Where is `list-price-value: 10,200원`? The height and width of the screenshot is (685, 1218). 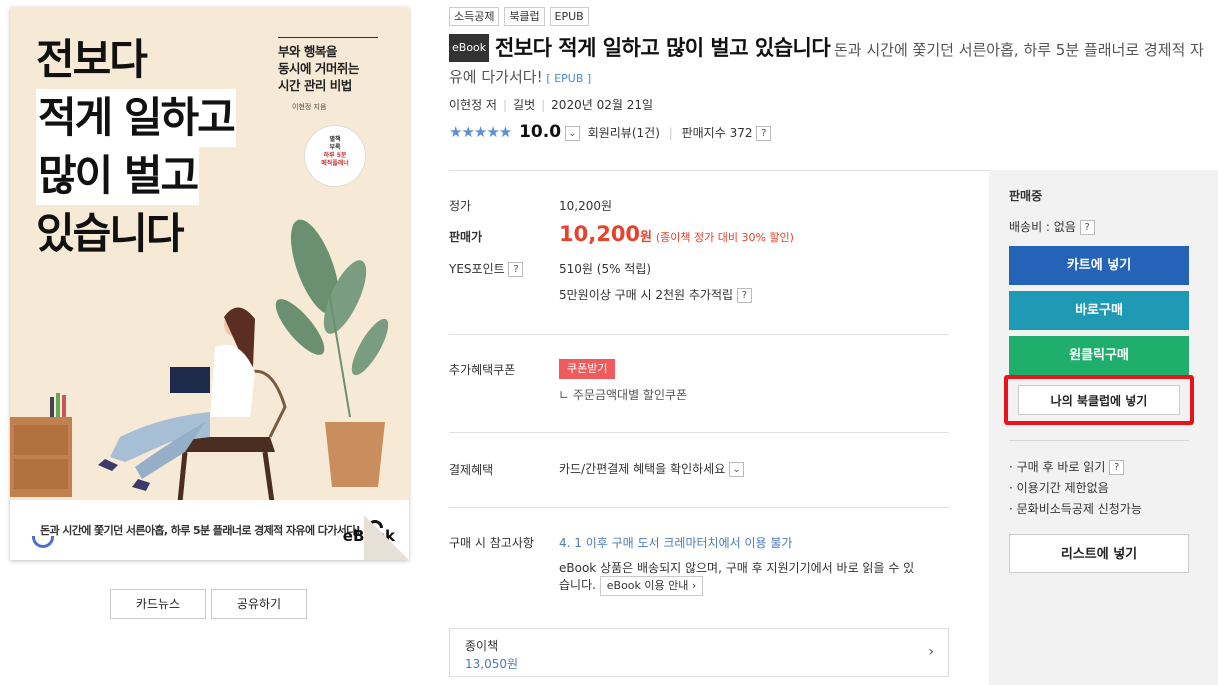
list-price-value: 10,200원 is located at coordinates (586, 206).